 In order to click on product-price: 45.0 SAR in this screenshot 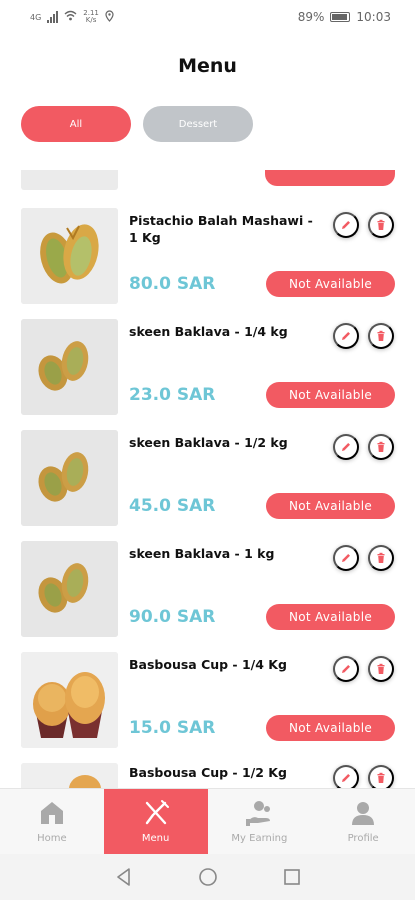, I will do `click(172, 506)`.